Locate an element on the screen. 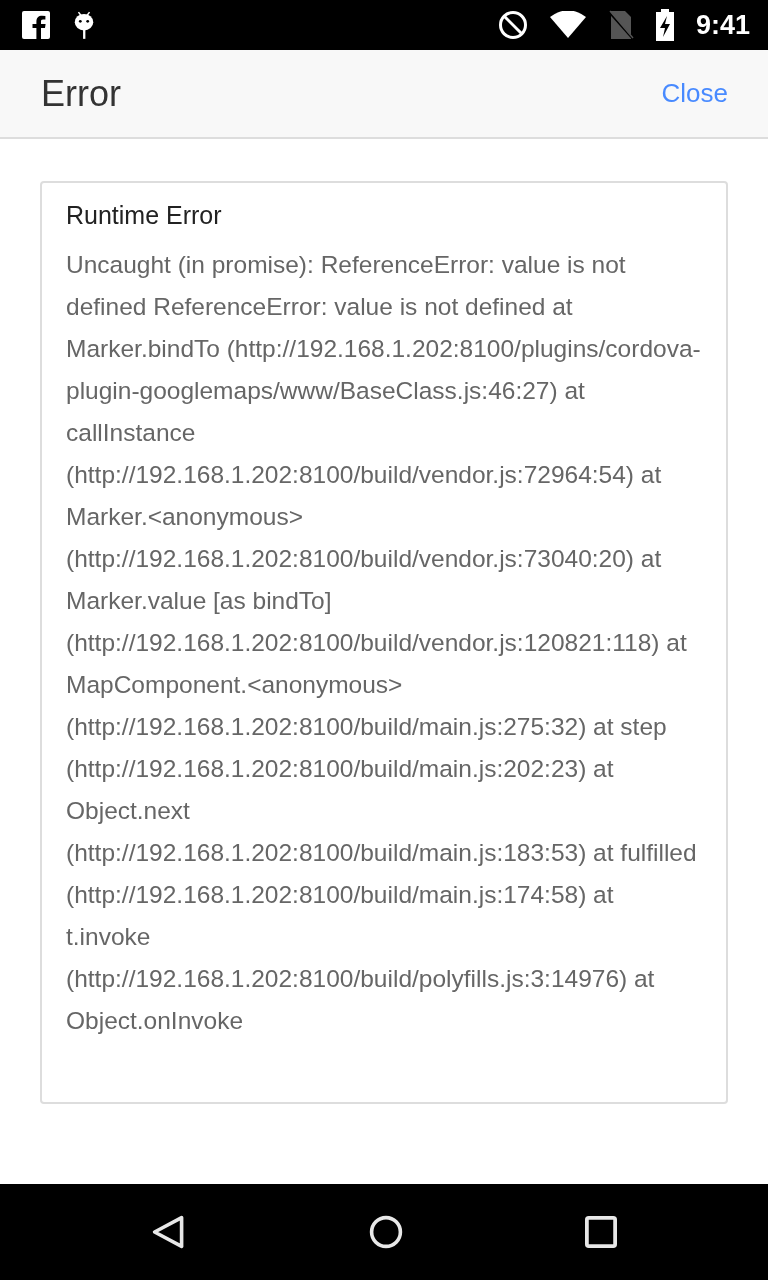 The image size is (768, 1280). home-icon is located at coordinates (386, 1232).